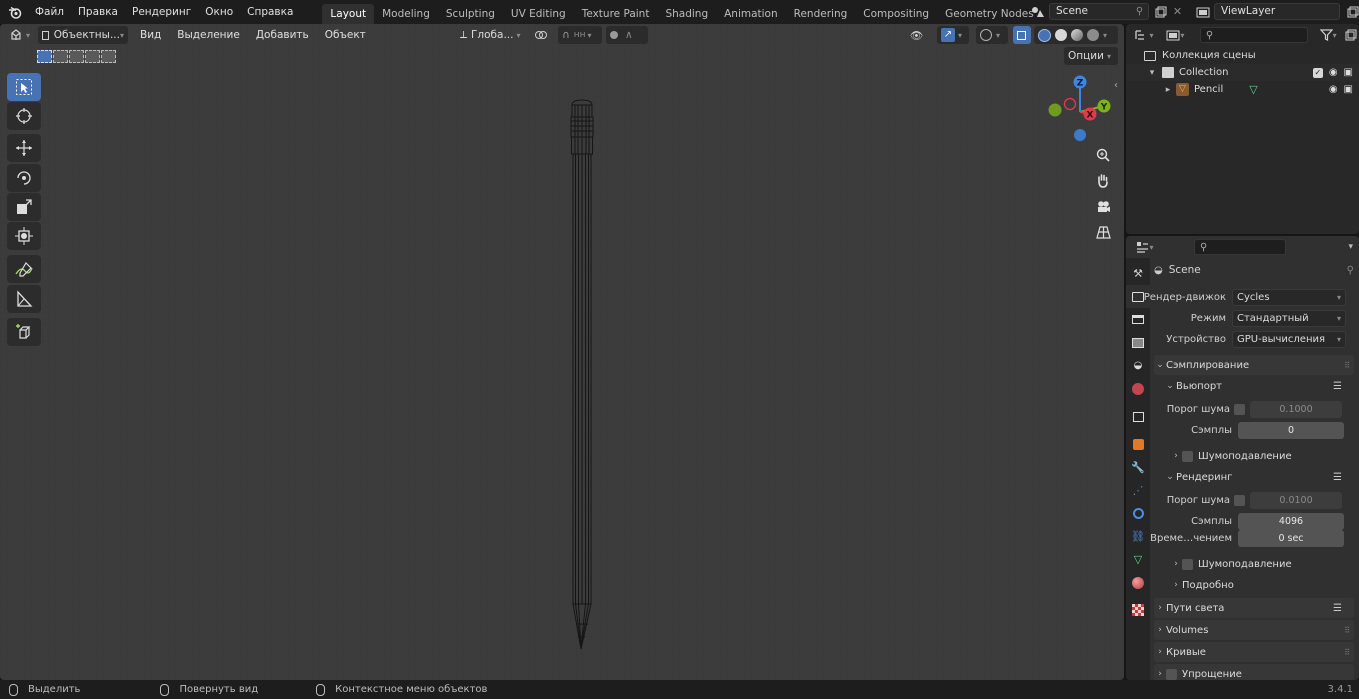 The width and height of the screenshot is (1359, 699). What do you see at coordinates (24, 236) in the screenshot?
I see `tool-transform` at bounding box center [24, 236].